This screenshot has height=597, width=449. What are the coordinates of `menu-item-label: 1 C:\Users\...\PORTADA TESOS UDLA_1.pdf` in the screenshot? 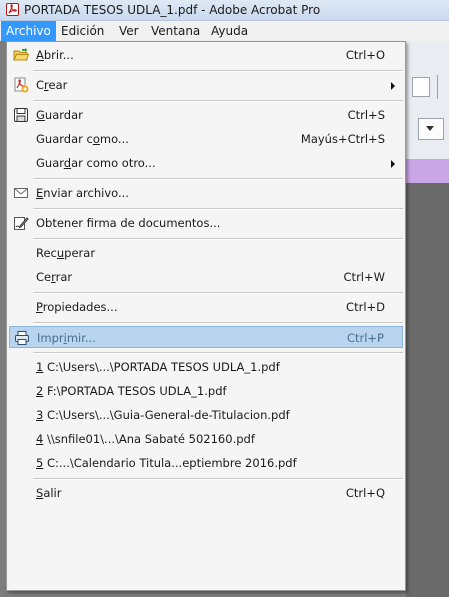 It's located at (158, 367).